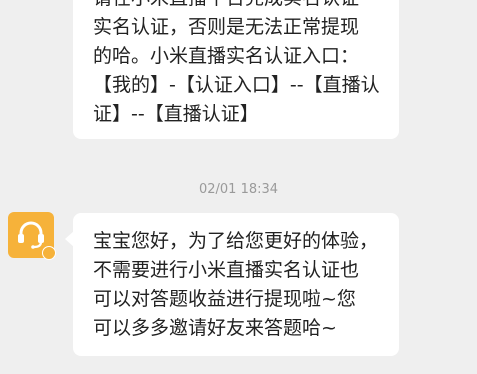 The image size is (477, 374). I want to click on message-timestamp: 02/01 18:34, so click(238, 189).